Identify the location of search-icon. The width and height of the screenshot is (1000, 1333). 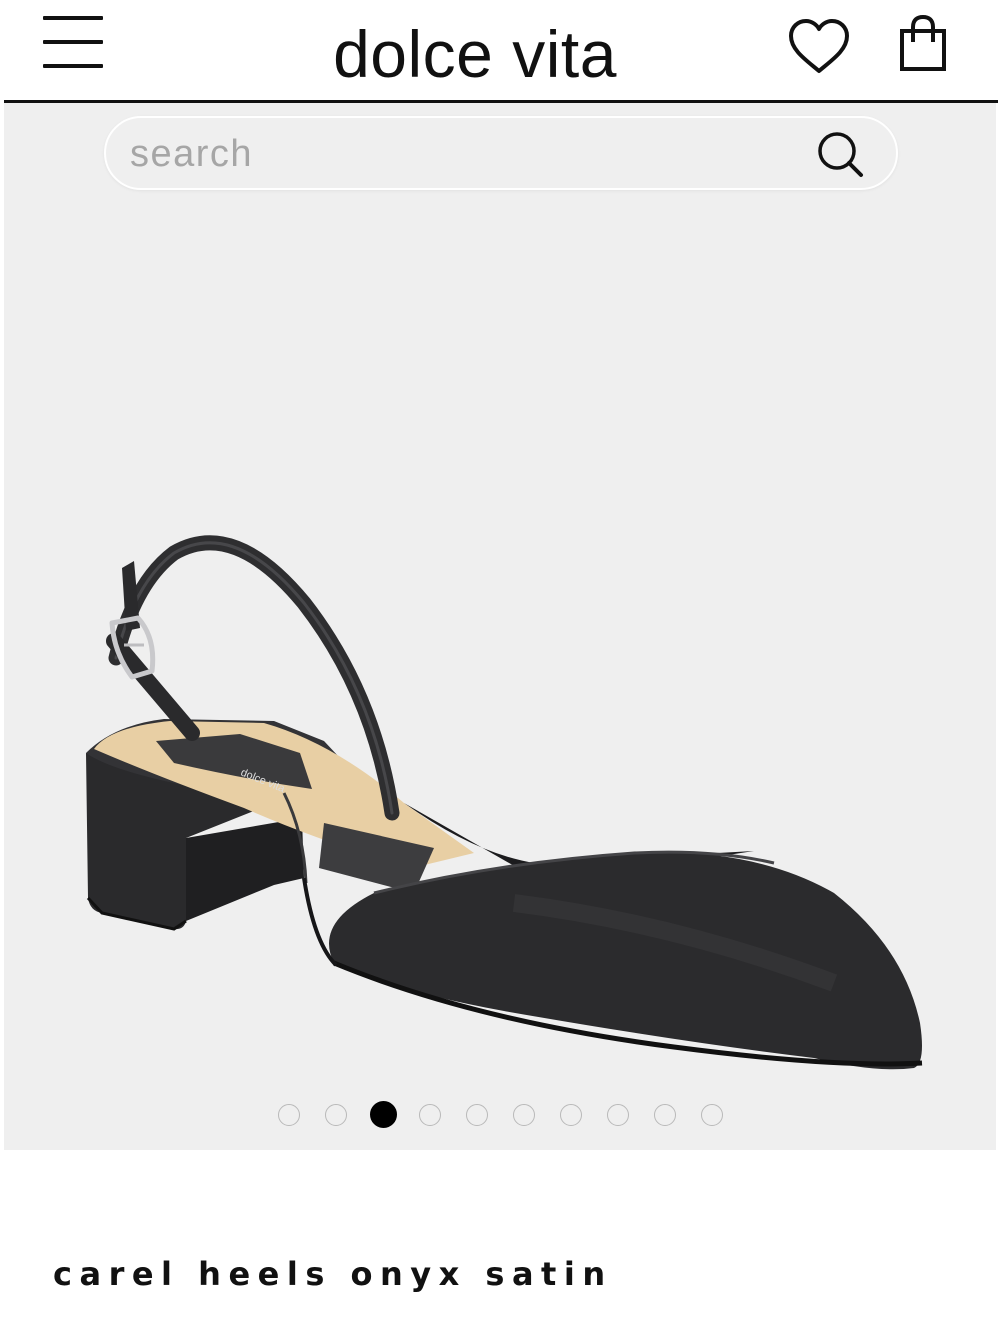
(840, 154).